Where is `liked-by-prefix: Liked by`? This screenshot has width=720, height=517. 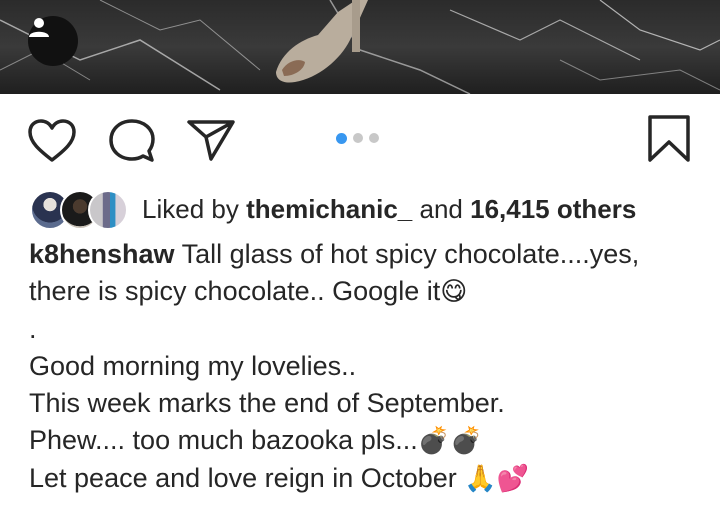
liked-by-prefix: Liked by is located at coordinates (190, 208).